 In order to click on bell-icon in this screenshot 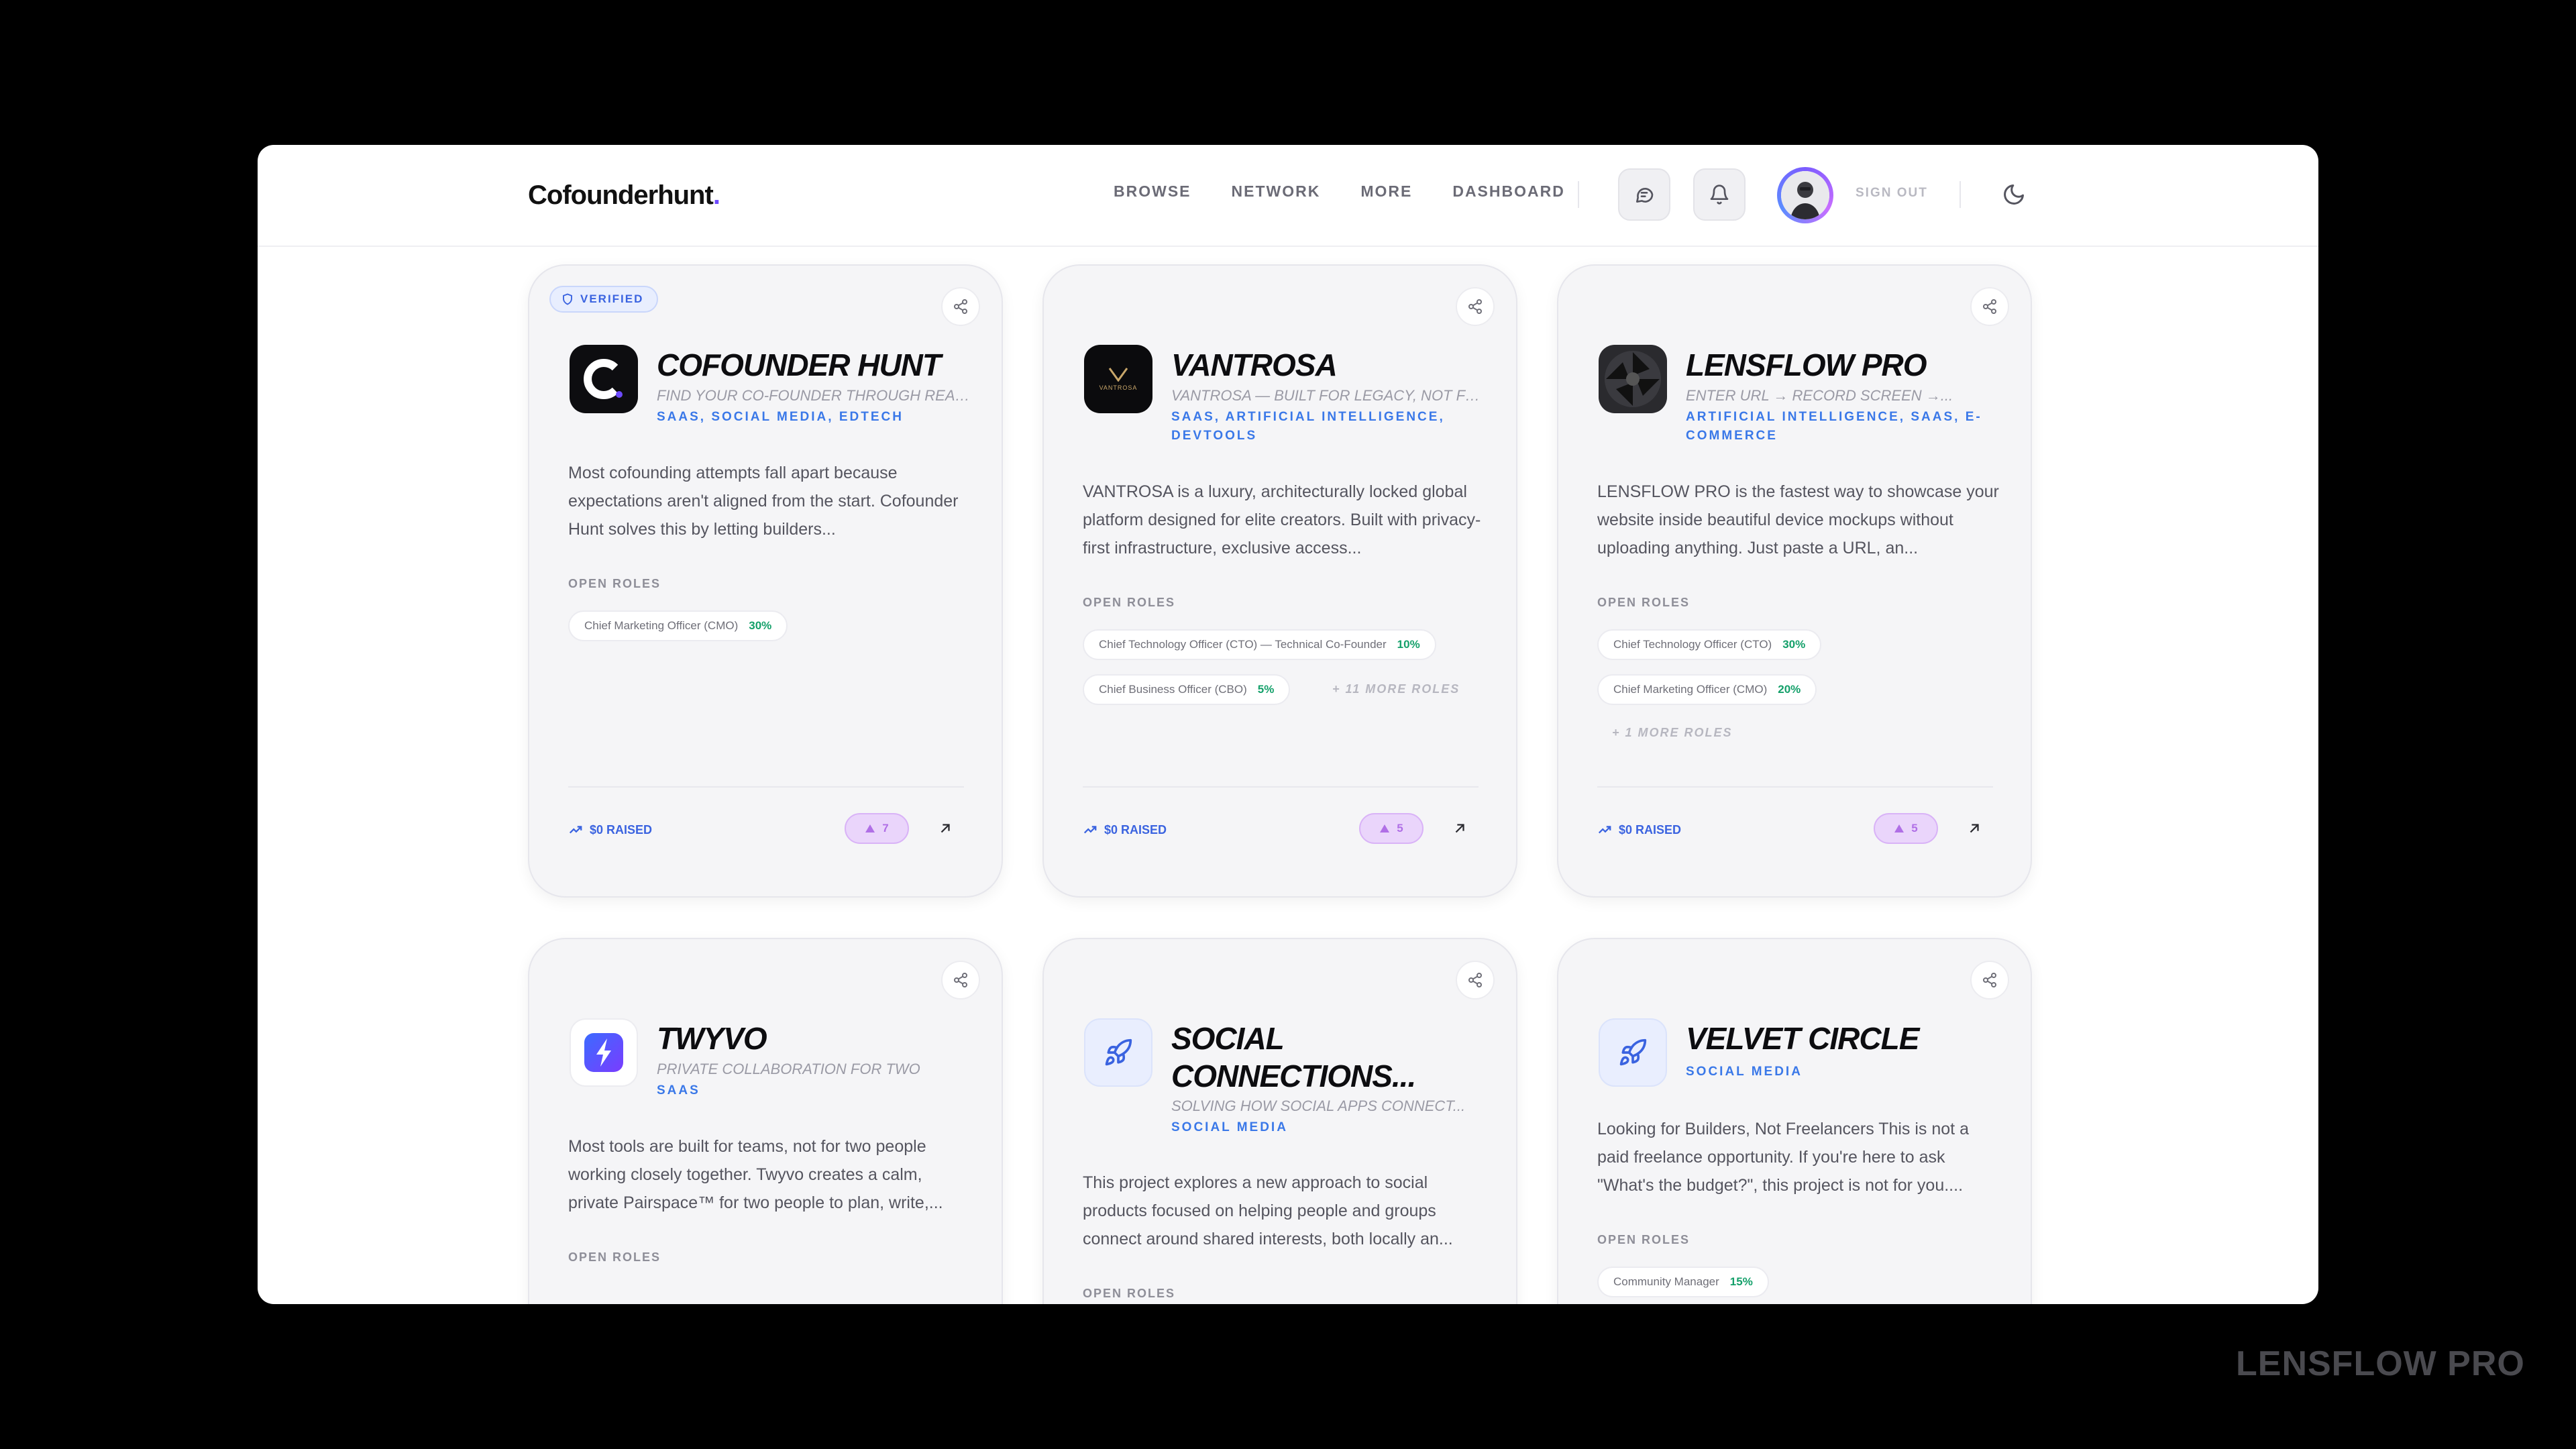, I will do `click(1719, 194)`.